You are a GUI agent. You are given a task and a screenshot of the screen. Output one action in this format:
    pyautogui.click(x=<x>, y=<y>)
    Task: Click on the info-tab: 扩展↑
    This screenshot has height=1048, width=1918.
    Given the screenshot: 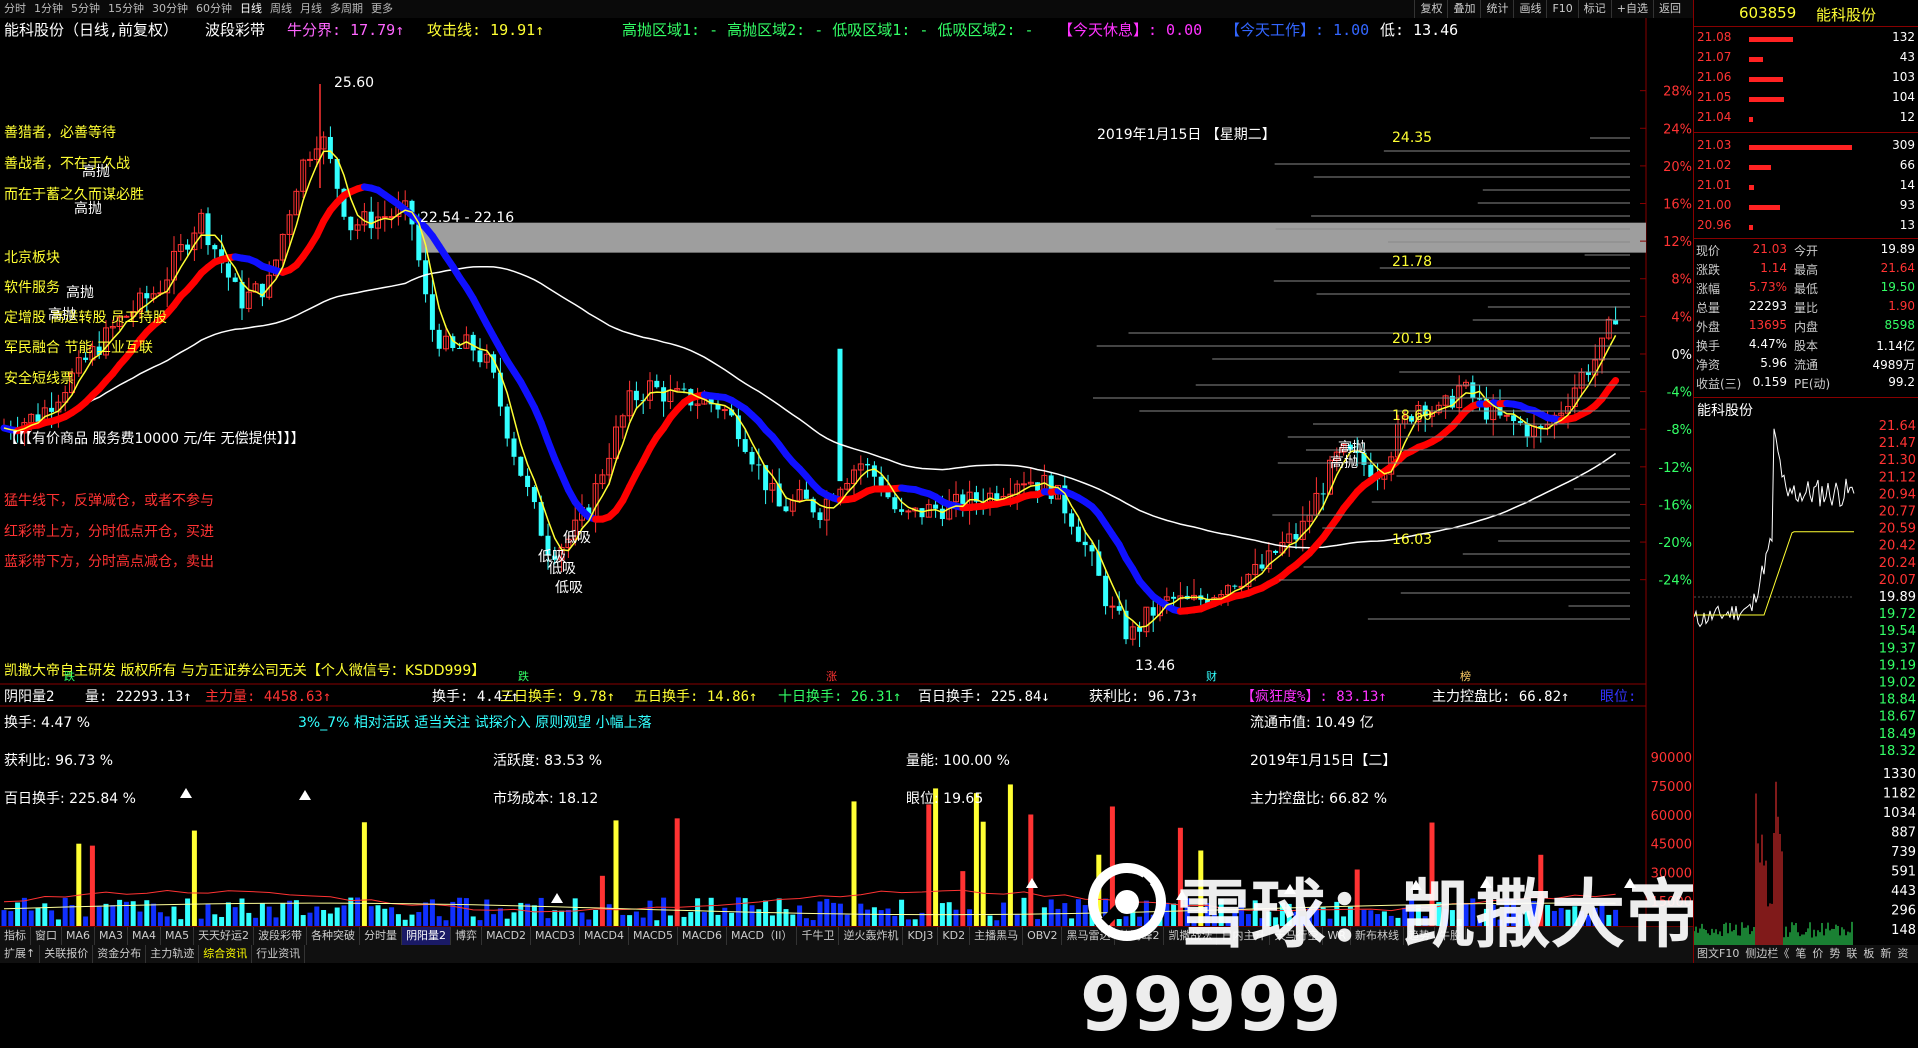 What is the action you would take?
    pyautogui.click(x=20, y=954)
    